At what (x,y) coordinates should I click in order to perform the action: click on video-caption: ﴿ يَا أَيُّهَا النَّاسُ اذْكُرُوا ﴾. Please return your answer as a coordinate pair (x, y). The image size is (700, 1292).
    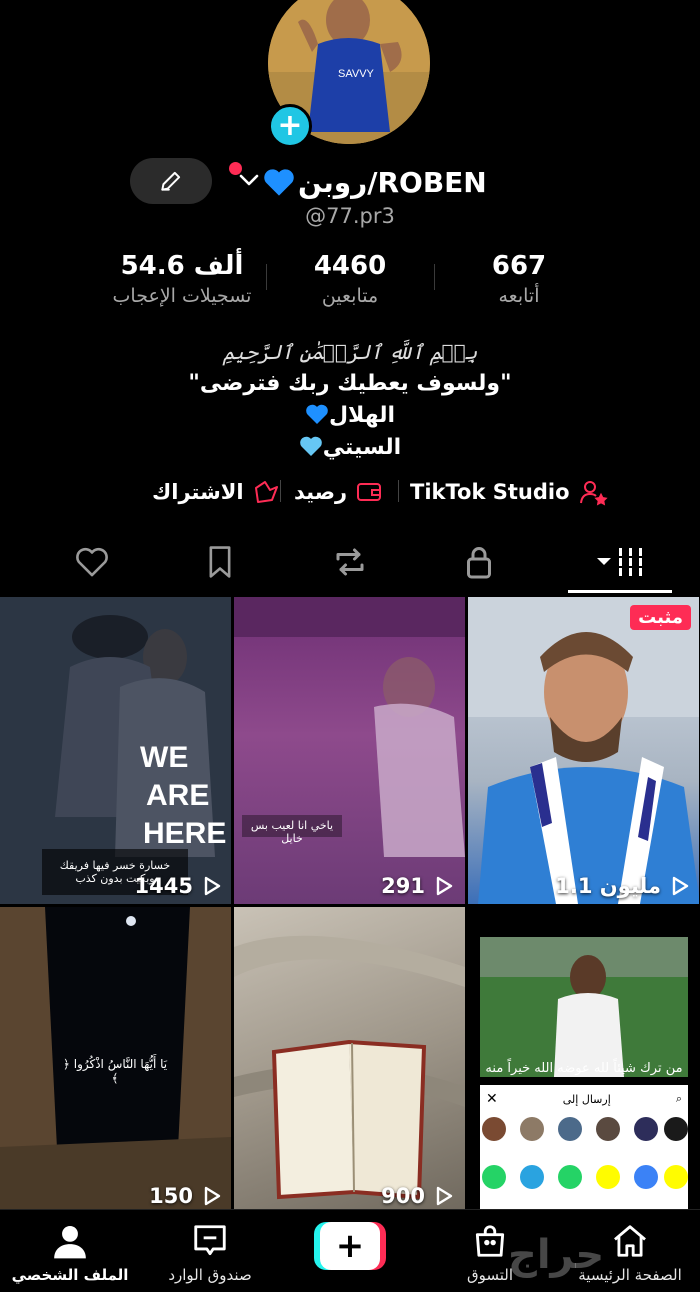
    Looking at the image, I should click on (115, 1071).